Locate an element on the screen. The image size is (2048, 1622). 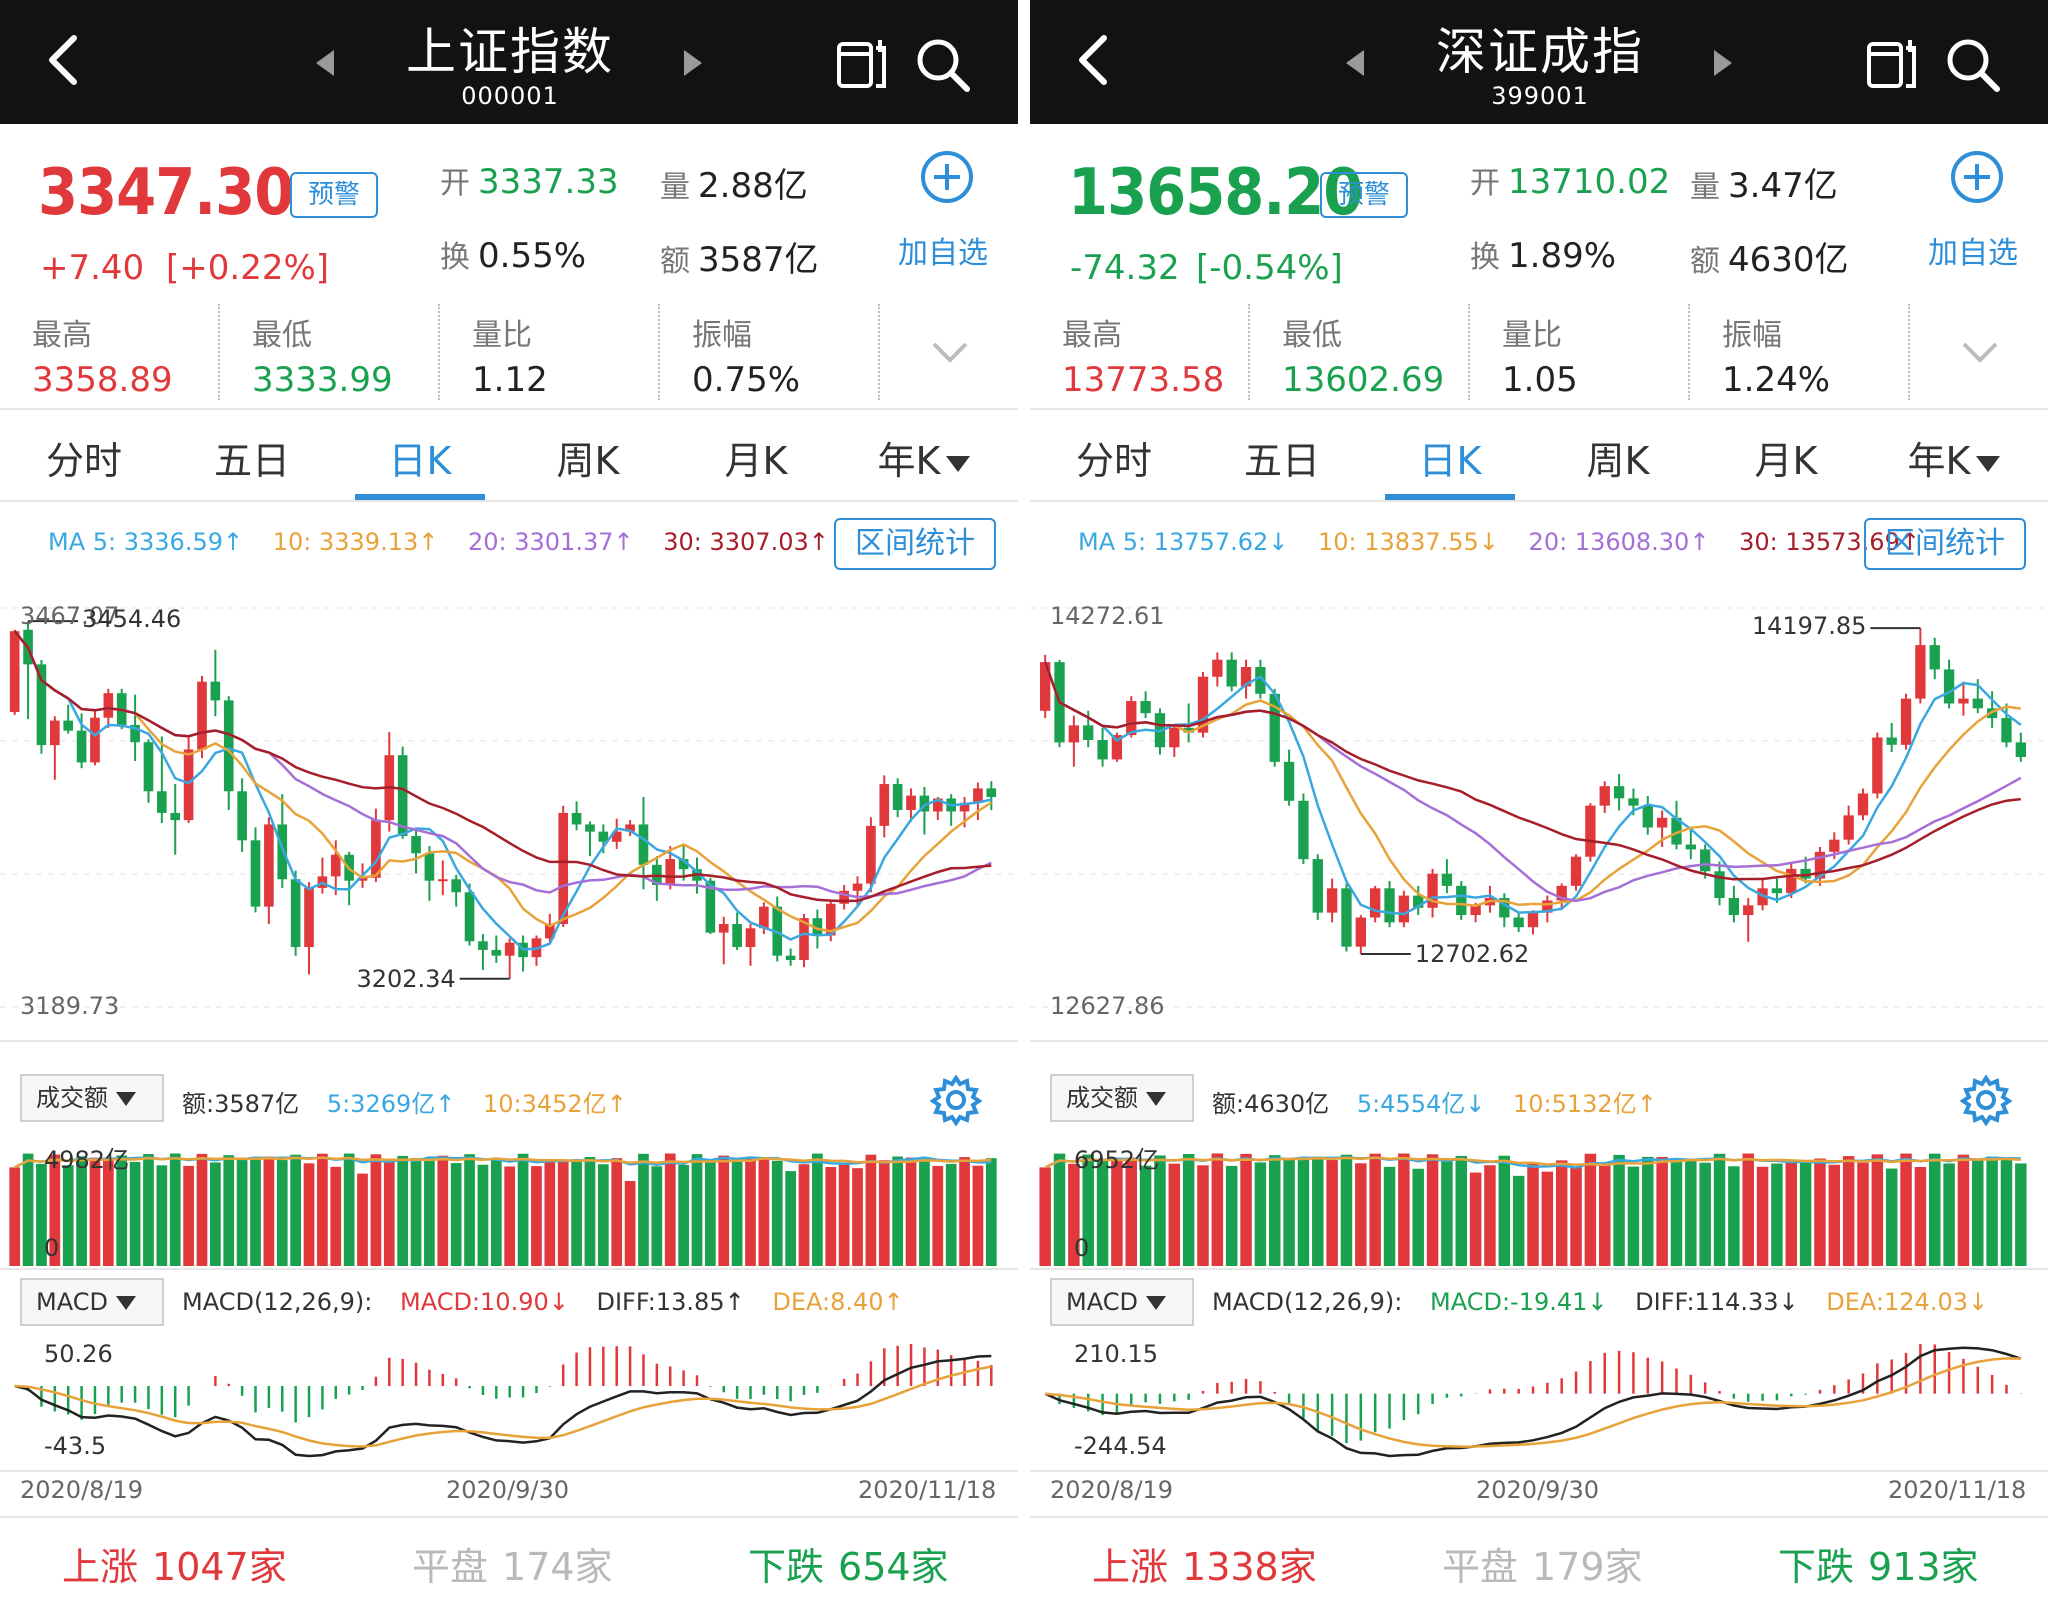
advancers: 上涨 1338家 is located at coordinates (1204, 1563).